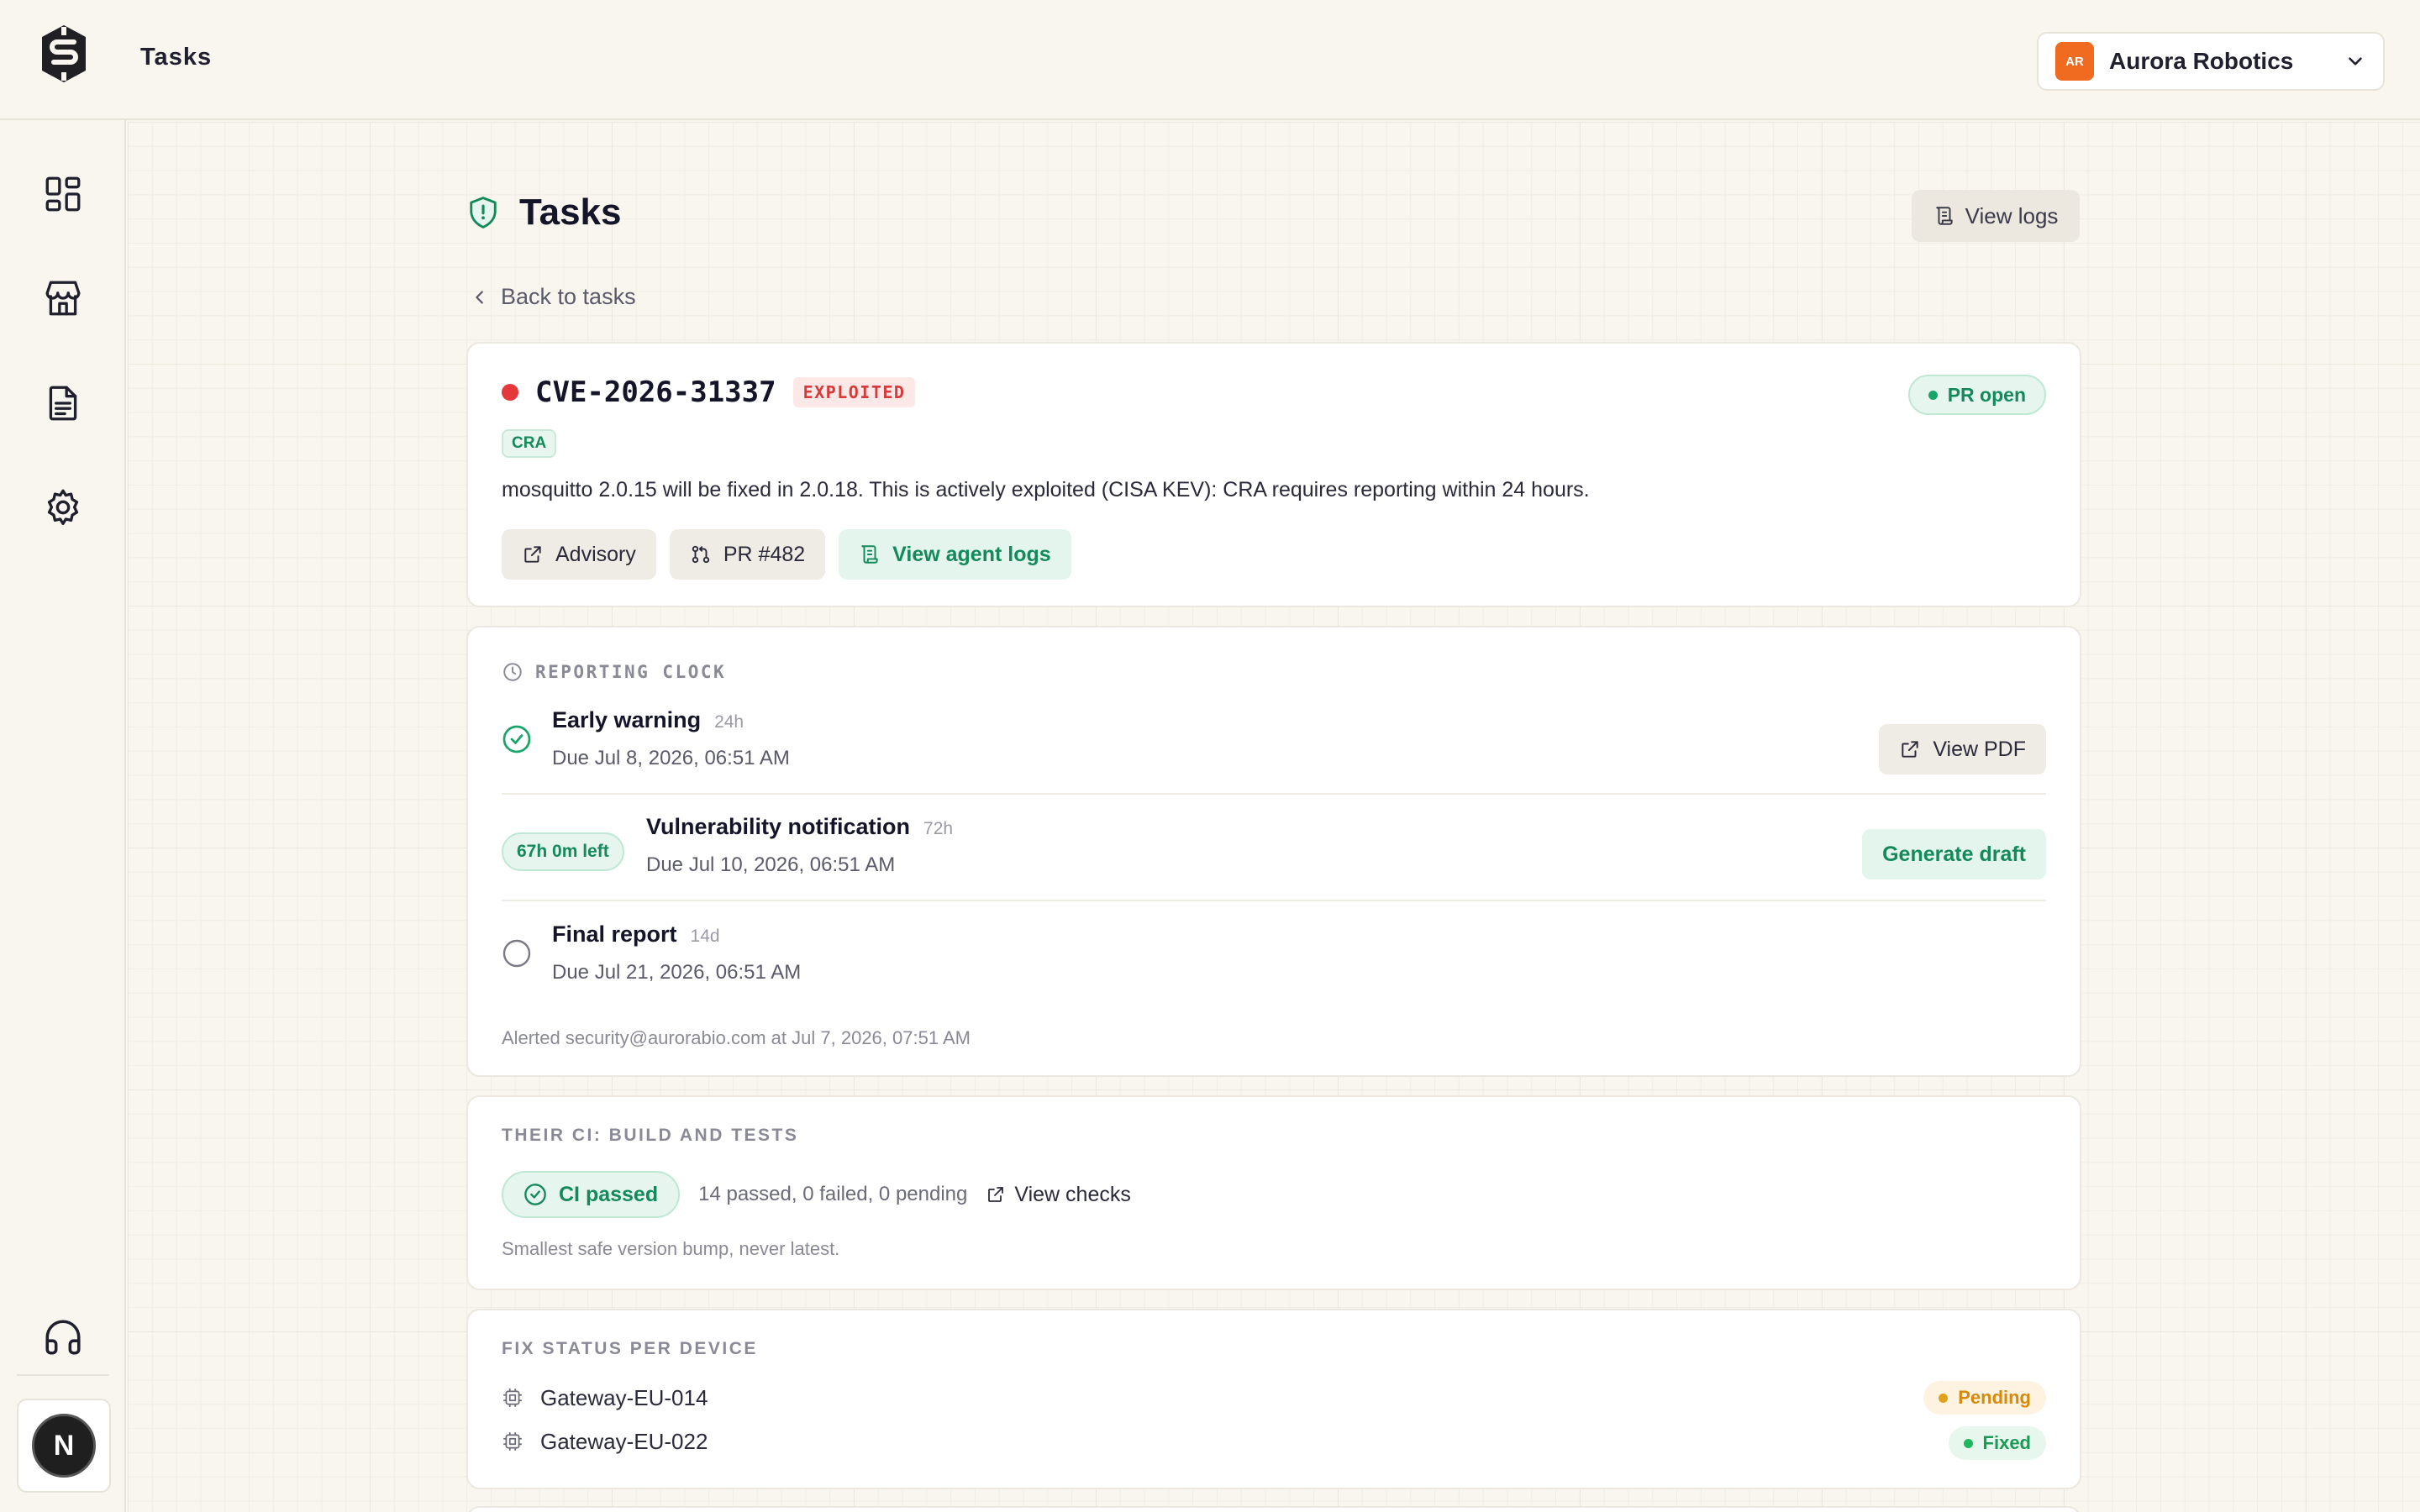 The height and width of the screenshot is (1512, 2420). I want to click on device-row: Gateway-EU-014 Pending, so click(1274, 1397).